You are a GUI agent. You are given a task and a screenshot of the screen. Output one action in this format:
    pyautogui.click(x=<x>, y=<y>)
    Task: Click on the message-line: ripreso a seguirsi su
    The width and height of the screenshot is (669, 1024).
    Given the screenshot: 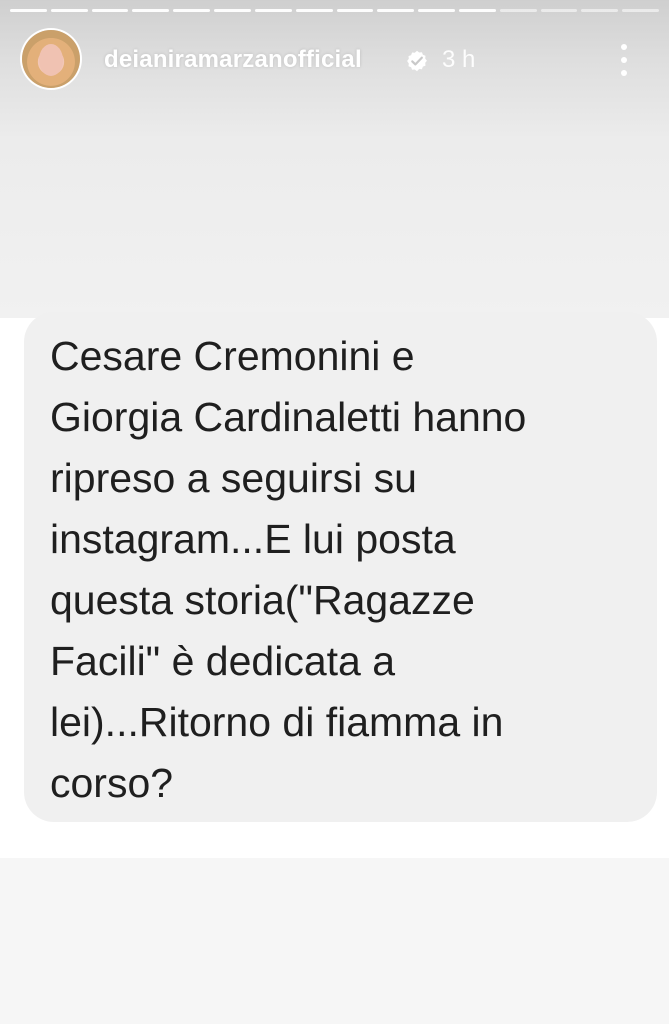 What is the action you would take?
    pyautogui.click(x=233, y=478)
    